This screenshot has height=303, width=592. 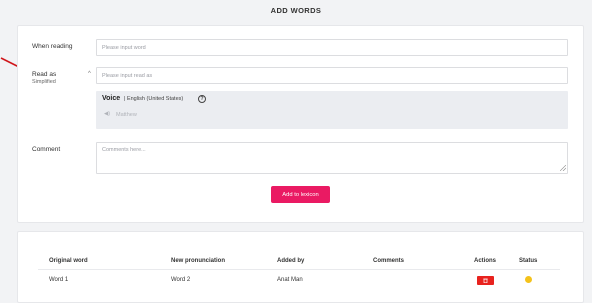 I want to click on voice-name: Matthew, so click(x=126, y=115).